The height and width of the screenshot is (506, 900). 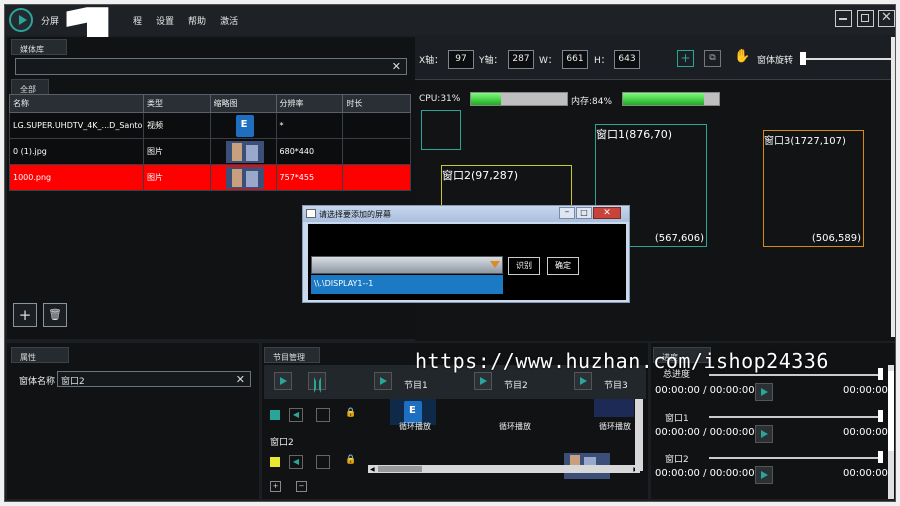 What do you see at coordinates (211, 66) in the screenshot?
I see `media-search-input: ✕` at bounding box center [211, 66].